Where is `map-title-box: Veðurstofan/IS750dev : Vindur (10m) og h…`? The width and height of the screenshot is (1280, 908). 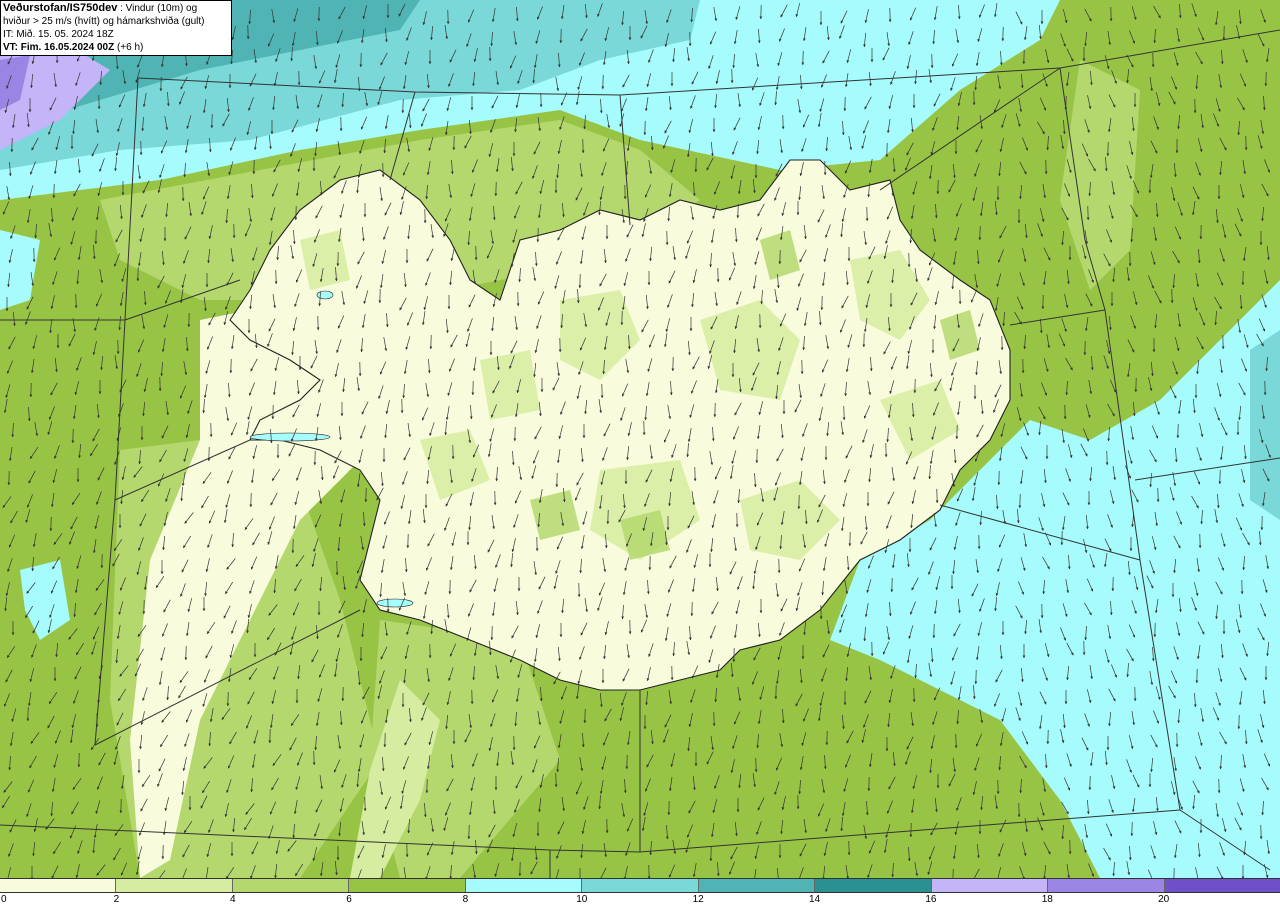
map-title-box: Veðurstofan/IS750dev : Vindur (10m) og h… is located at coordinates (116, 28).